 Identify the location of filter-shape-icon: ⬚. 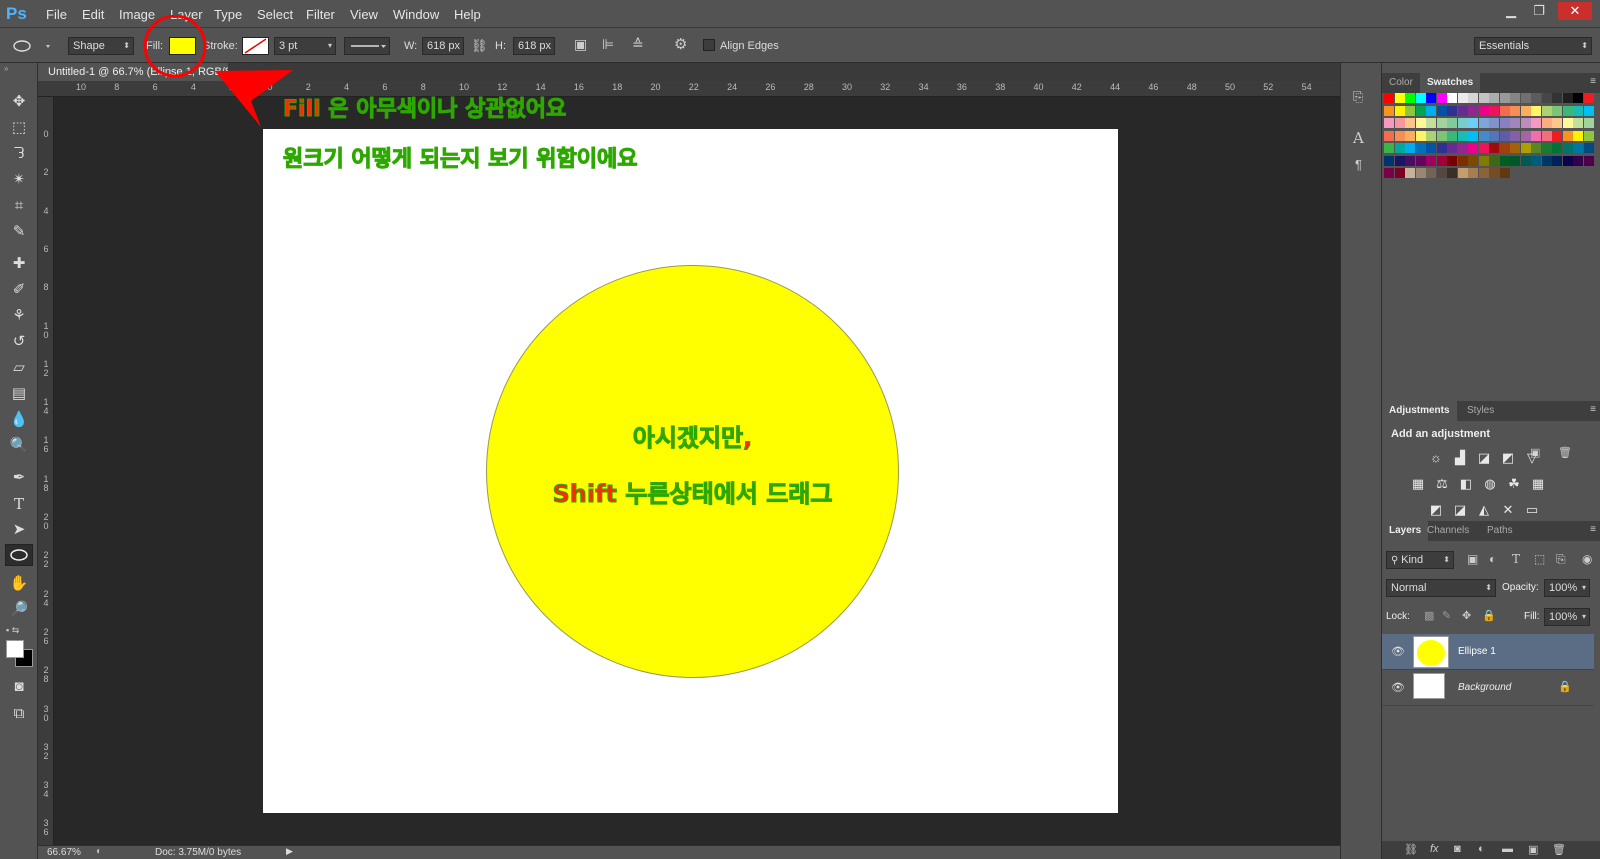
(1539, 559).